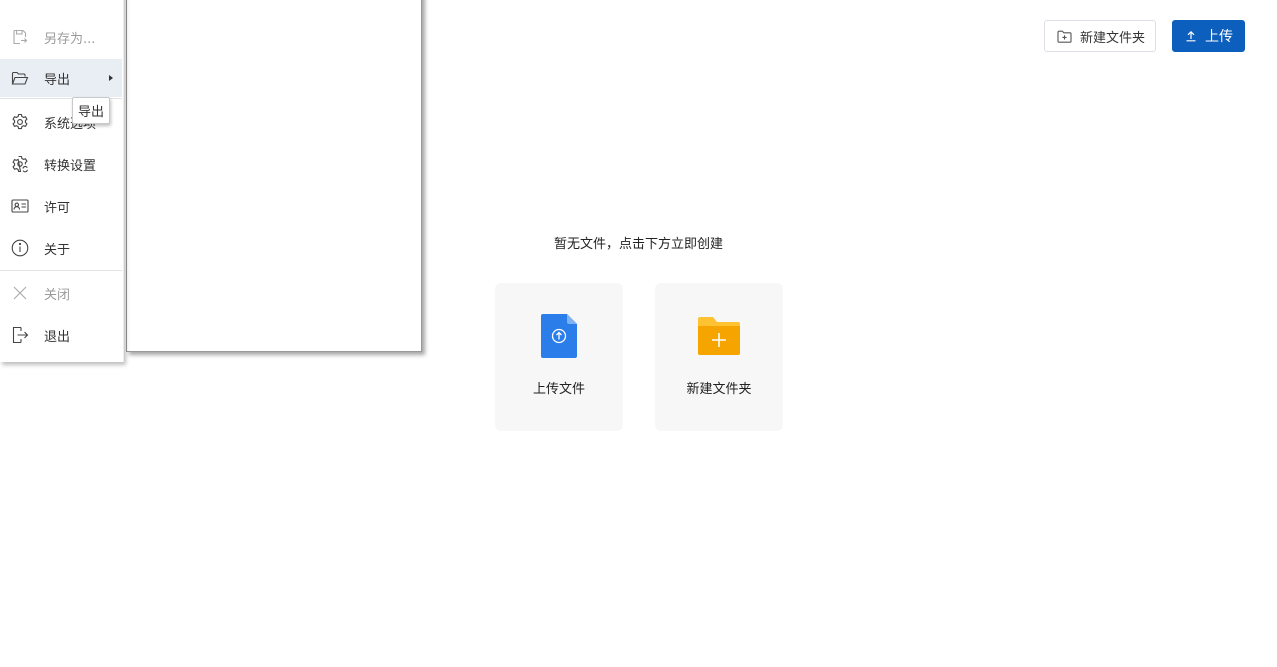  What do you see at coordinates (20, 164) in the screenshot?
I see `gear-sync-icon` at bounding box center [20, 164].